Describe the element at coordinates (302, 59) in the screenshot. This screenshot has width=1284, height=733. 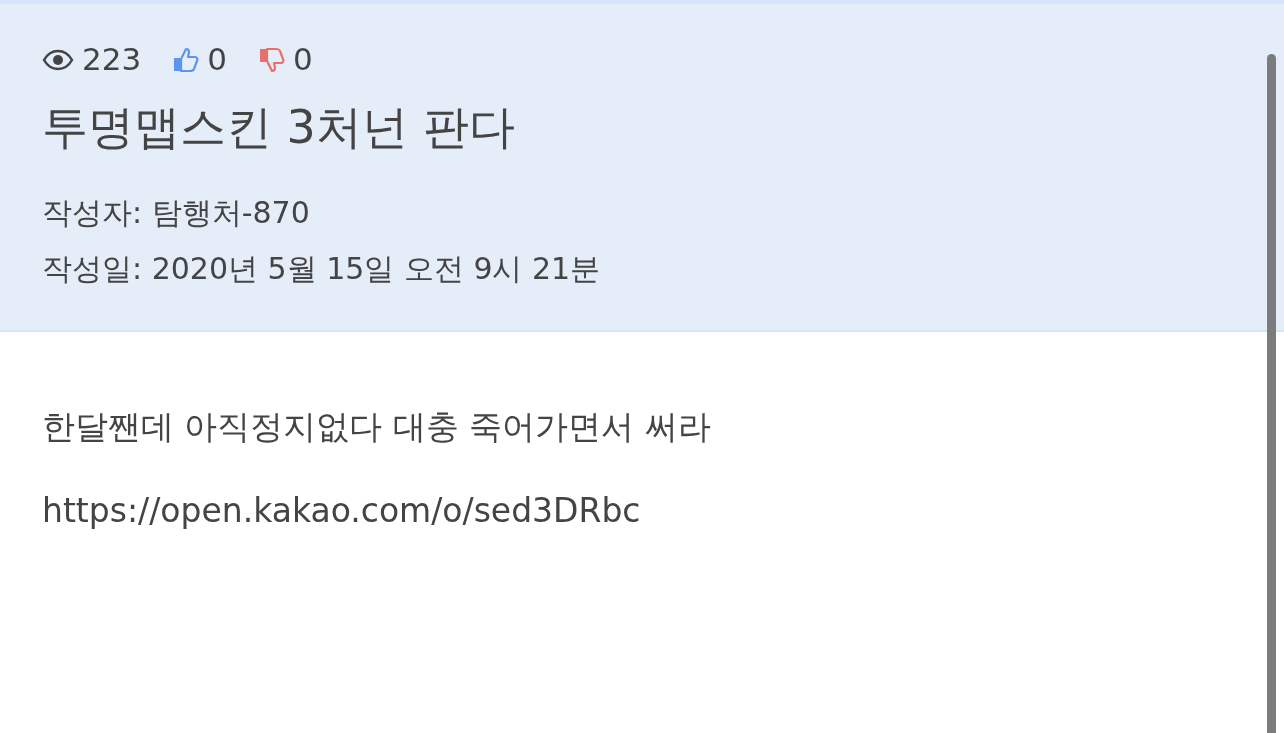
I see `dislike-count: 0` at that location.